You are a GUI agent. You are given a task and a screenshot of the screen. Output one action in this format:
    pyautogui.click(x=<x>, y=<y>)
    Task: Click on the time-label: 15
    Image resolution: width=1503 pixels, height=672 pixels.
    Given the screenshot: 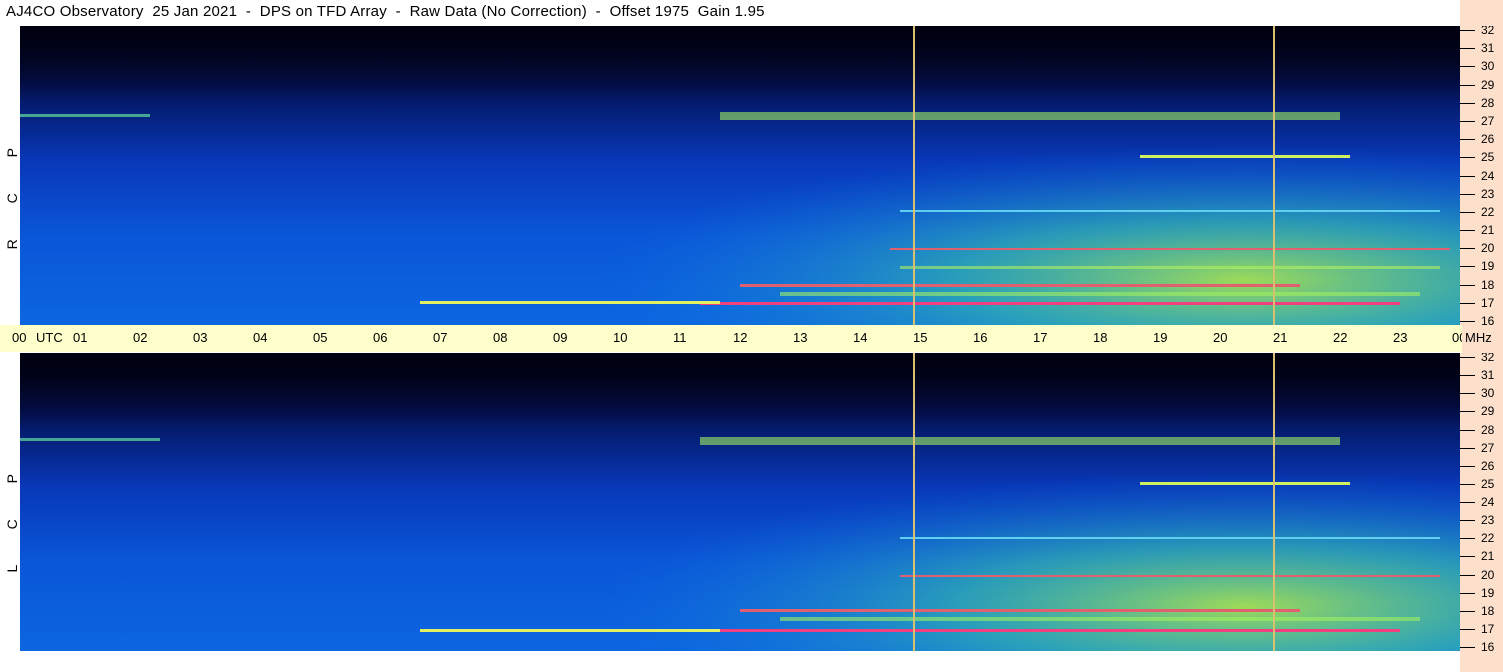 What is the action you would take?
    pyautogui.click(x=920, y=337)
    